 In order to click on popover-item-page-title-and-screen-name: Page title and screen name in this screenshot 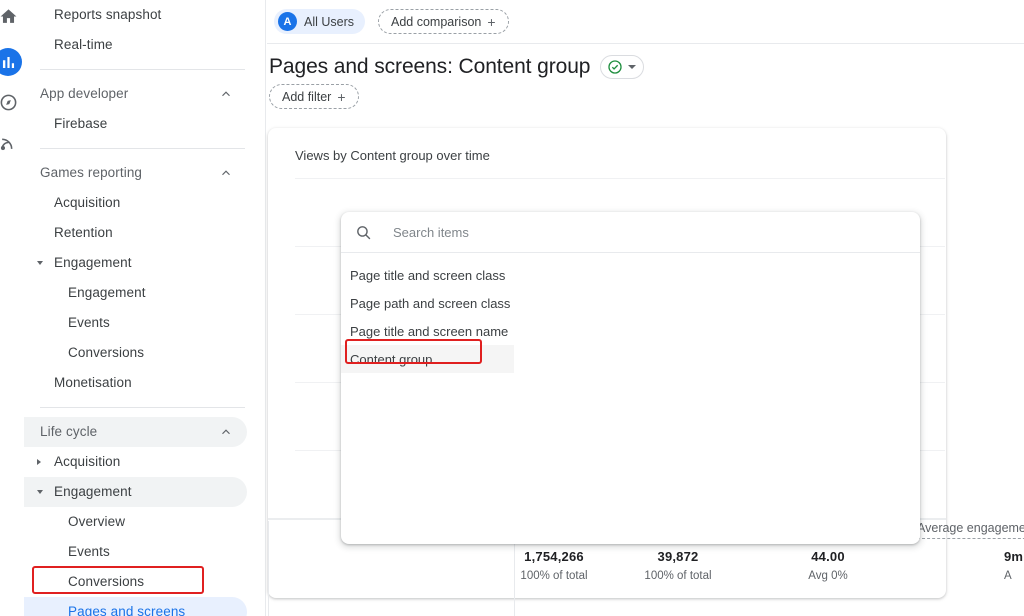, I will do `click(630, 331)`.